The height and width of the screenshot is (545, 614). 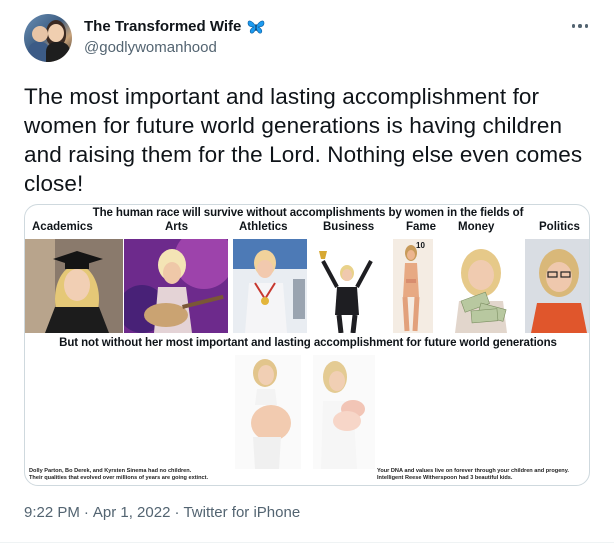 I want to click on photo-money, so click(x=481, y=286).